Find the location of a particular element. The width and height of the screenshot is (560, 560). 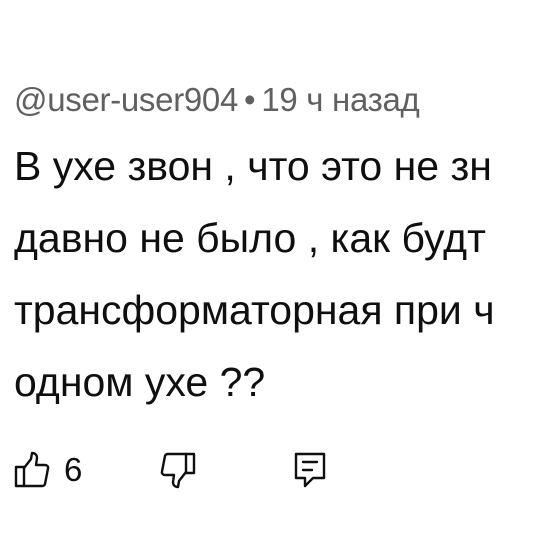

comment-text-line: трансформаторная при ч is located at coordinates (254, 310).